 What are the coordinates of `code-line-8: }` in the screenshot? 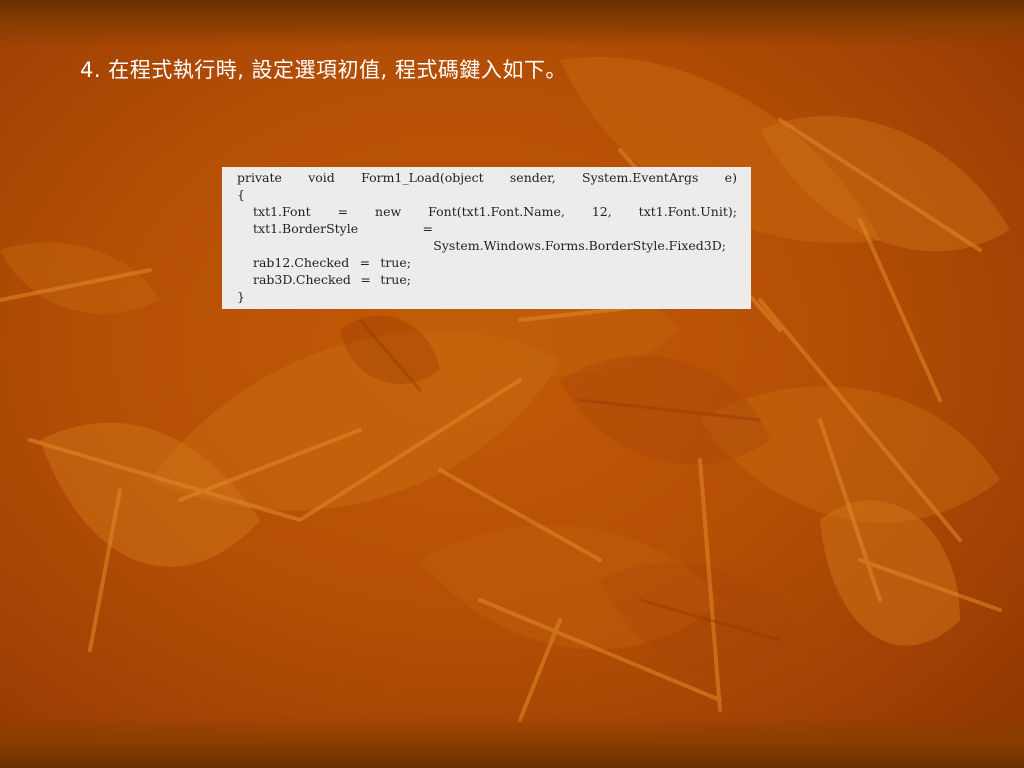 It's located at (487, 296).